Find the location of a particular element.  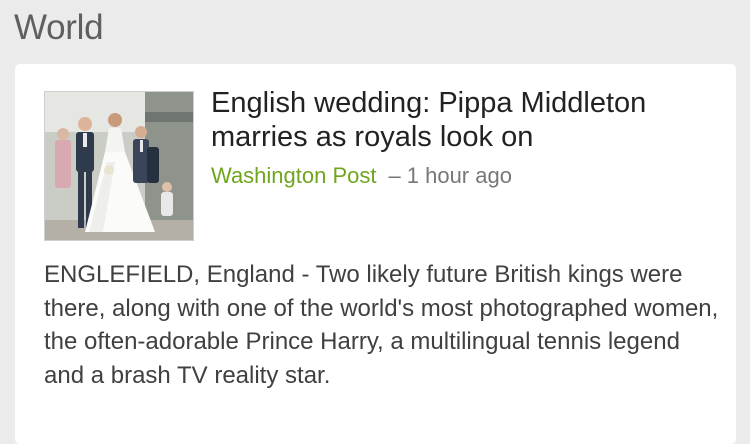

article-thumbnail is located at coordinates (119, 166).